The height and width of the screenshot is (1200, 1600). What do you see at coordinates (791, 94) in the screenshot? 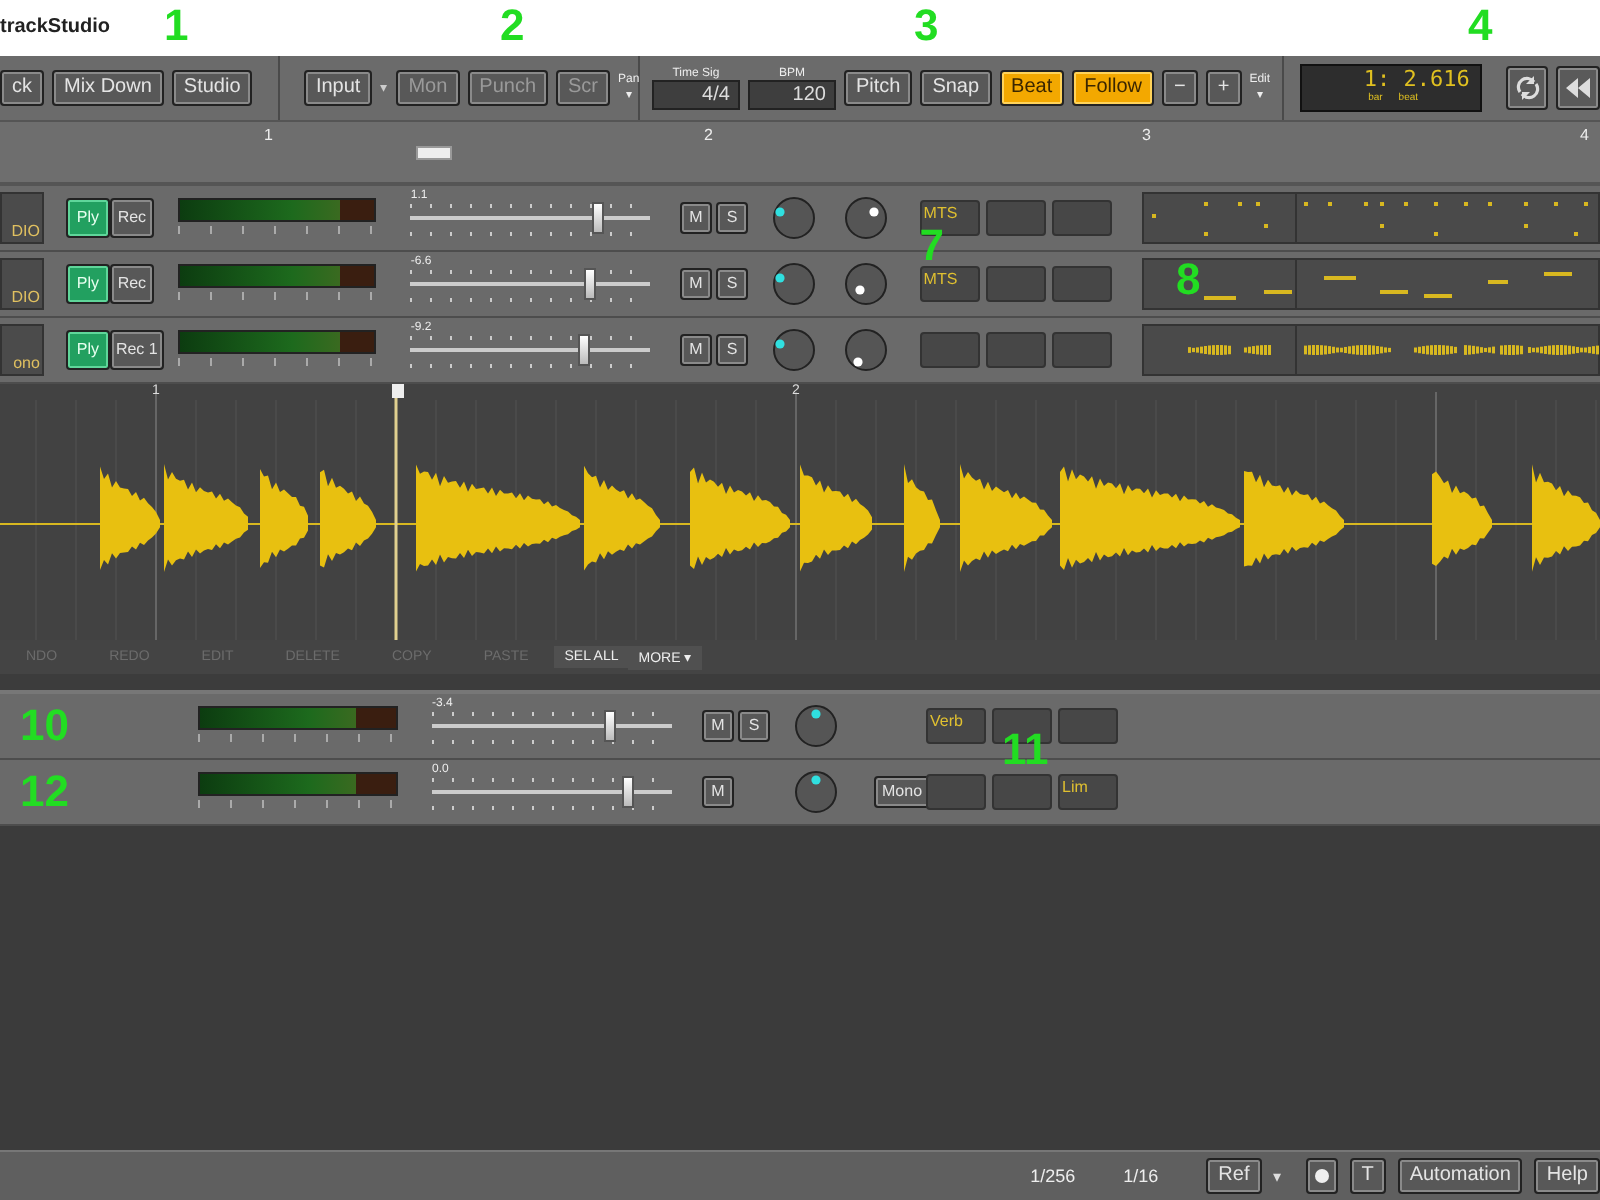
I see `value-field: 120` at bounding box center [791, 94].